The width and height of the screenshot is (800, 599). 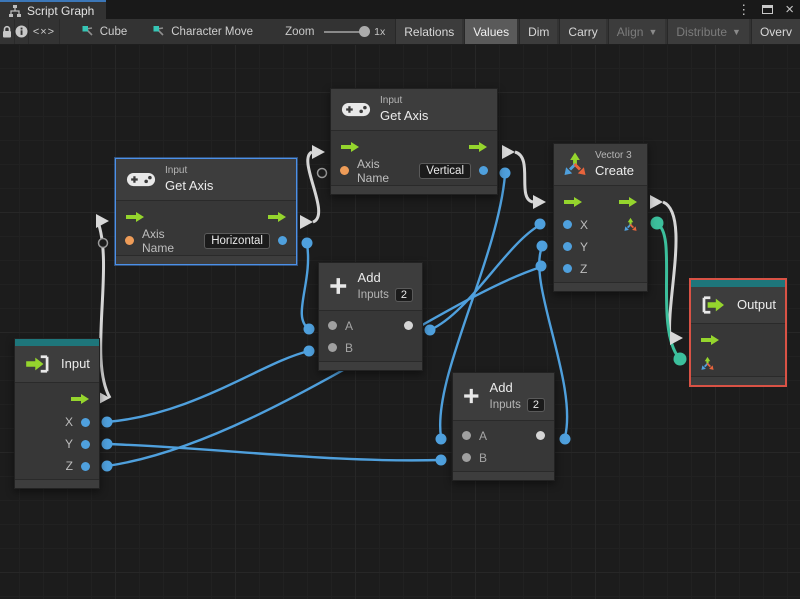 What do you see at coordinates (505, 405) in the screenshot?
I see `inputs-label: Inputs` at bounding box center [505, 405].